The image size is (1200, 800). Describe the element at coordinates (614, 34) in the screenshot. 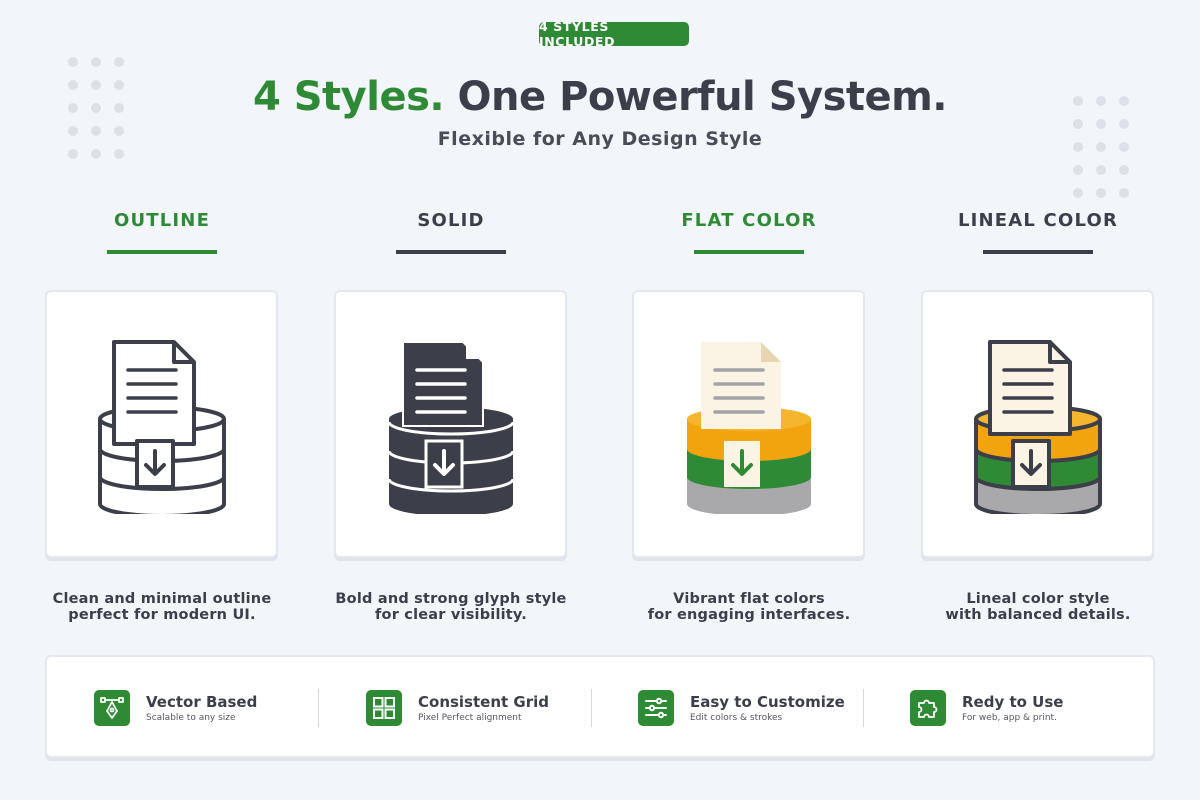

I see `styles-badge: 4 STYLES INCLUDED` at that location.